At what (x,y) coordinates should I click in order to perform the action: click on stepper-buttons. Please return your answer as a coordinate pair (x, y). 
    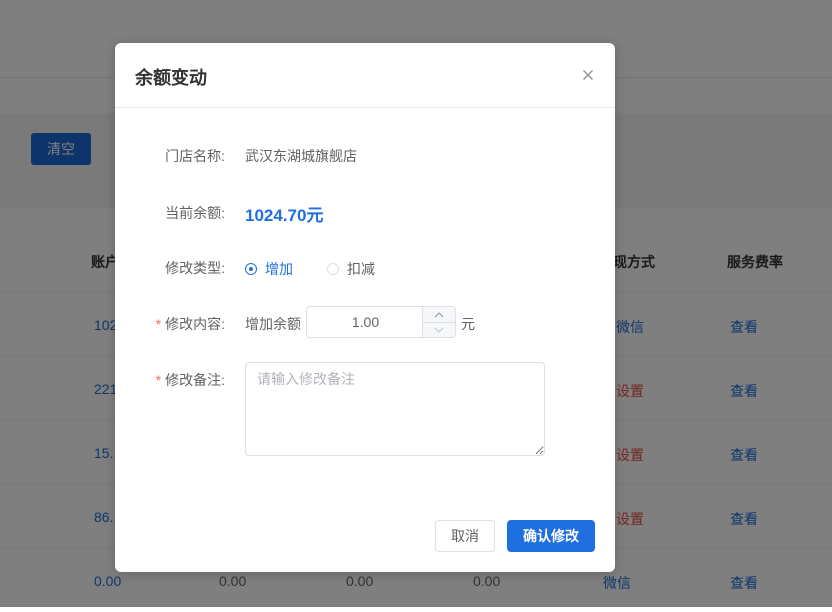
    Looking at the image, I should click on (438, 322).